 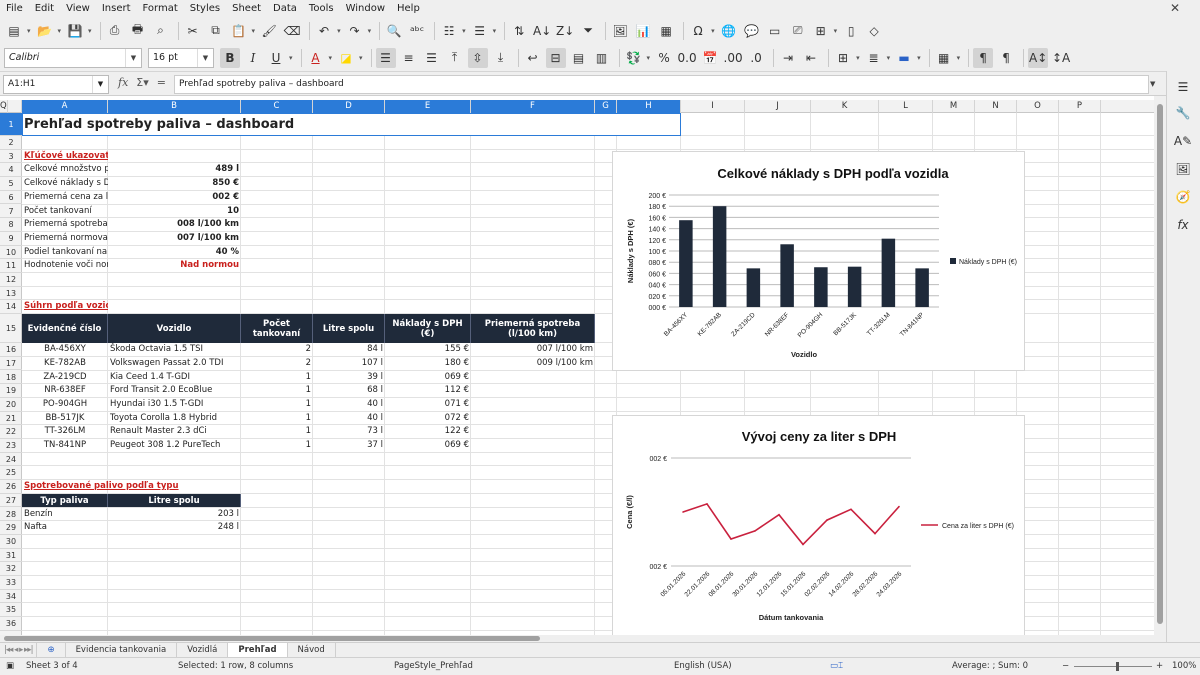 I want to click on name-box: A1:H1 ▼, so click(x=56, y=84).